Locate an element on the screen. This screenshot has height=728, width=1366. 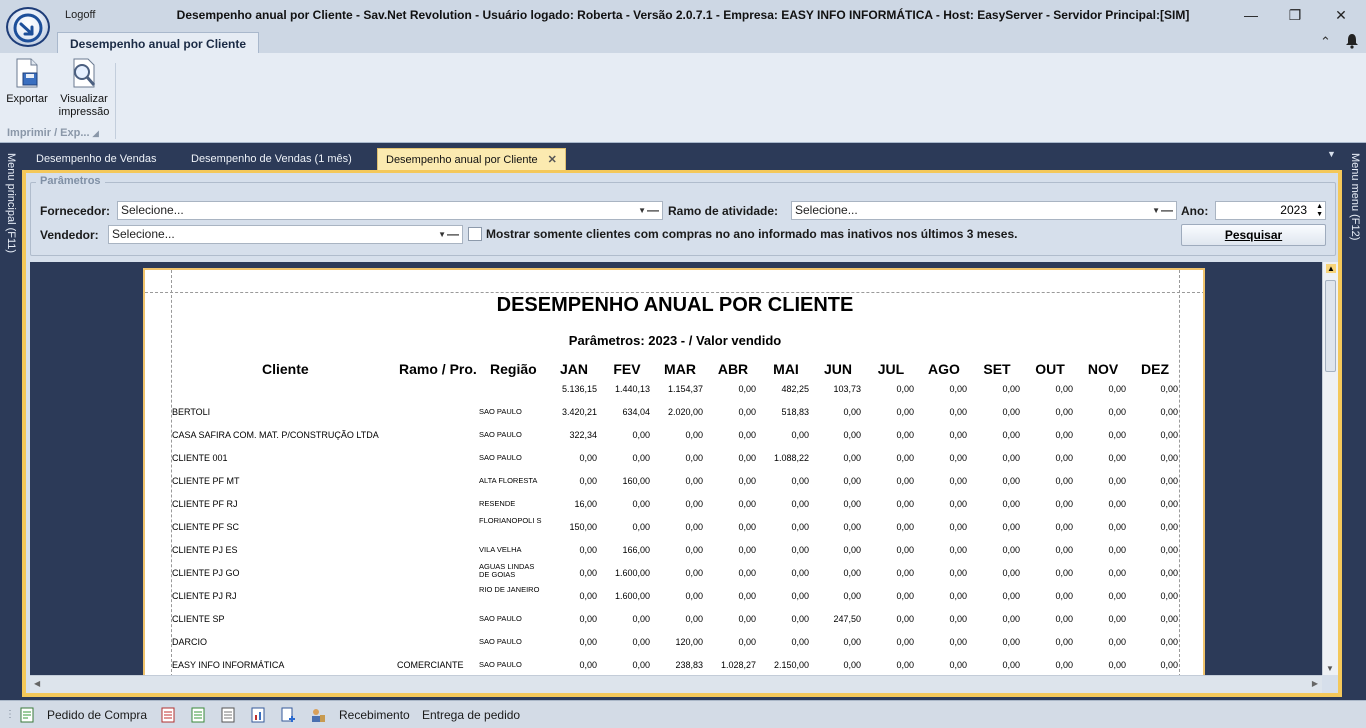
entrega-pedido-link: Entrega de pedido is located at coordinates (471, 715).